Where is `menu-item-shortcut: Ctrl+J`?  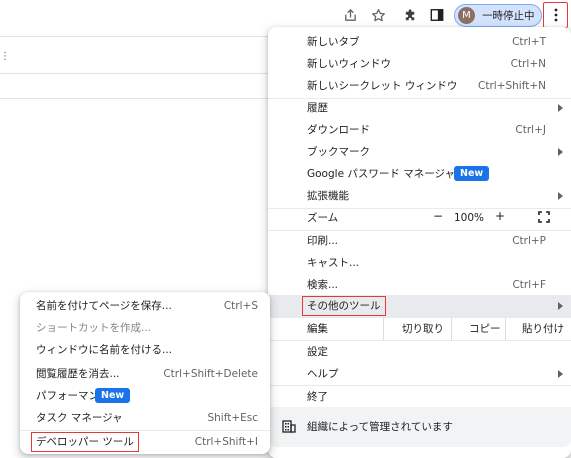 menu-item-shortcut: Ctrl+J is located at coordinates (530, 130).